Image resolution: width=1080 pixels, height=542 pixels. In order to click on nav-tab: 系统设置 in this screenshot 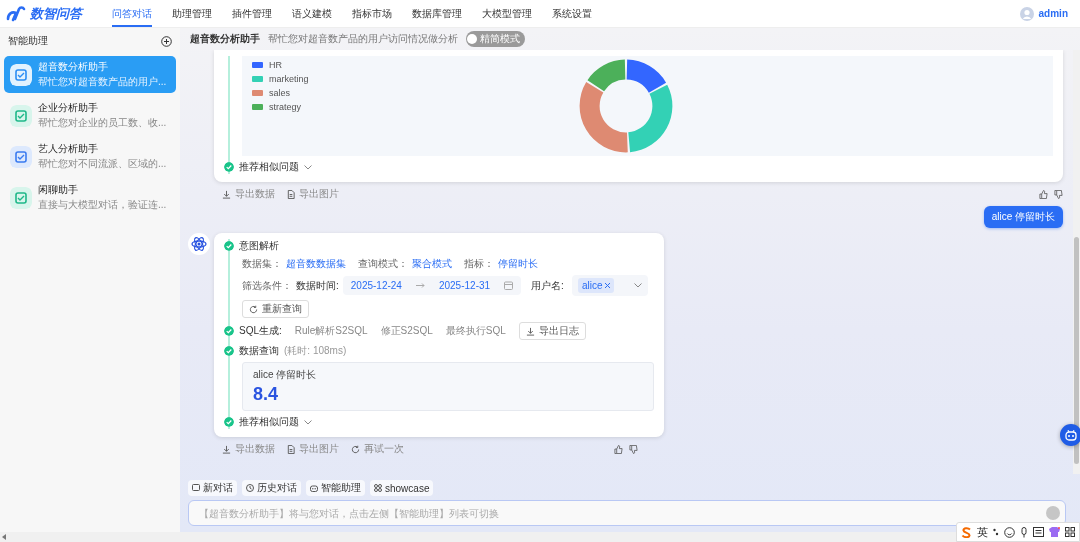, I will do `click(572, 13)`.